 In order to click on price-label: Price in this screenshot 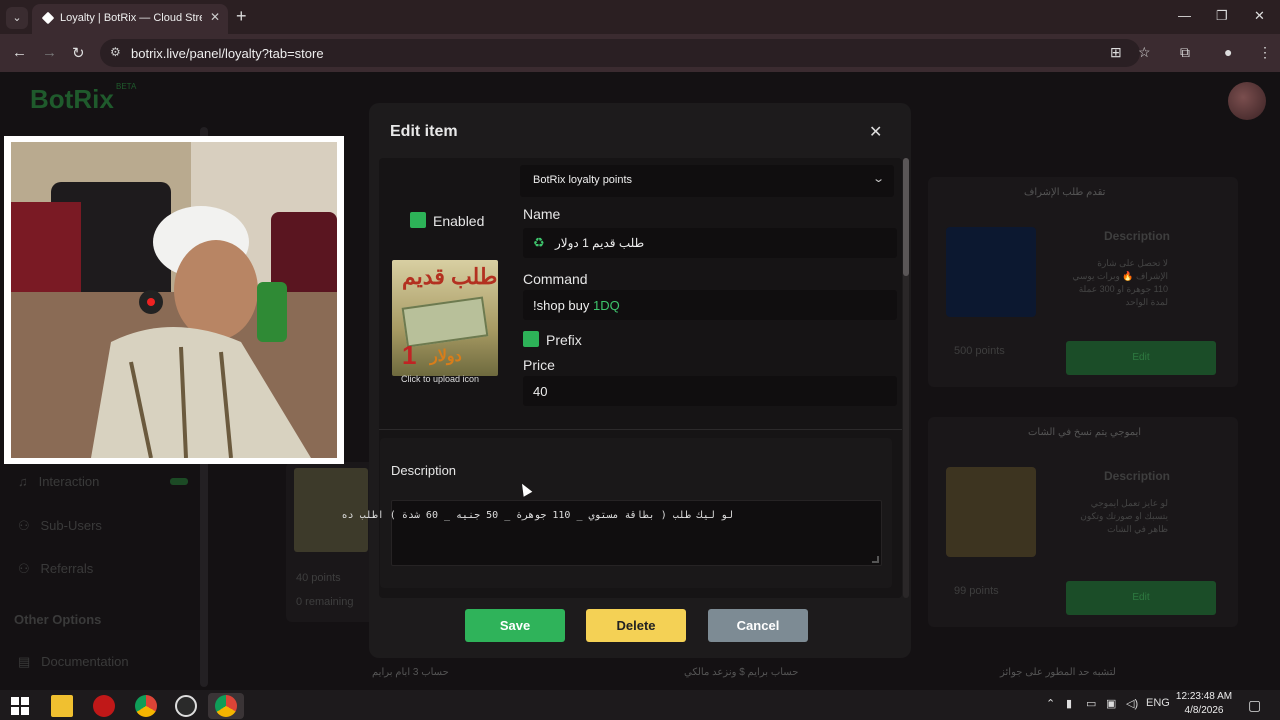, I will do `click(539, 365)`.